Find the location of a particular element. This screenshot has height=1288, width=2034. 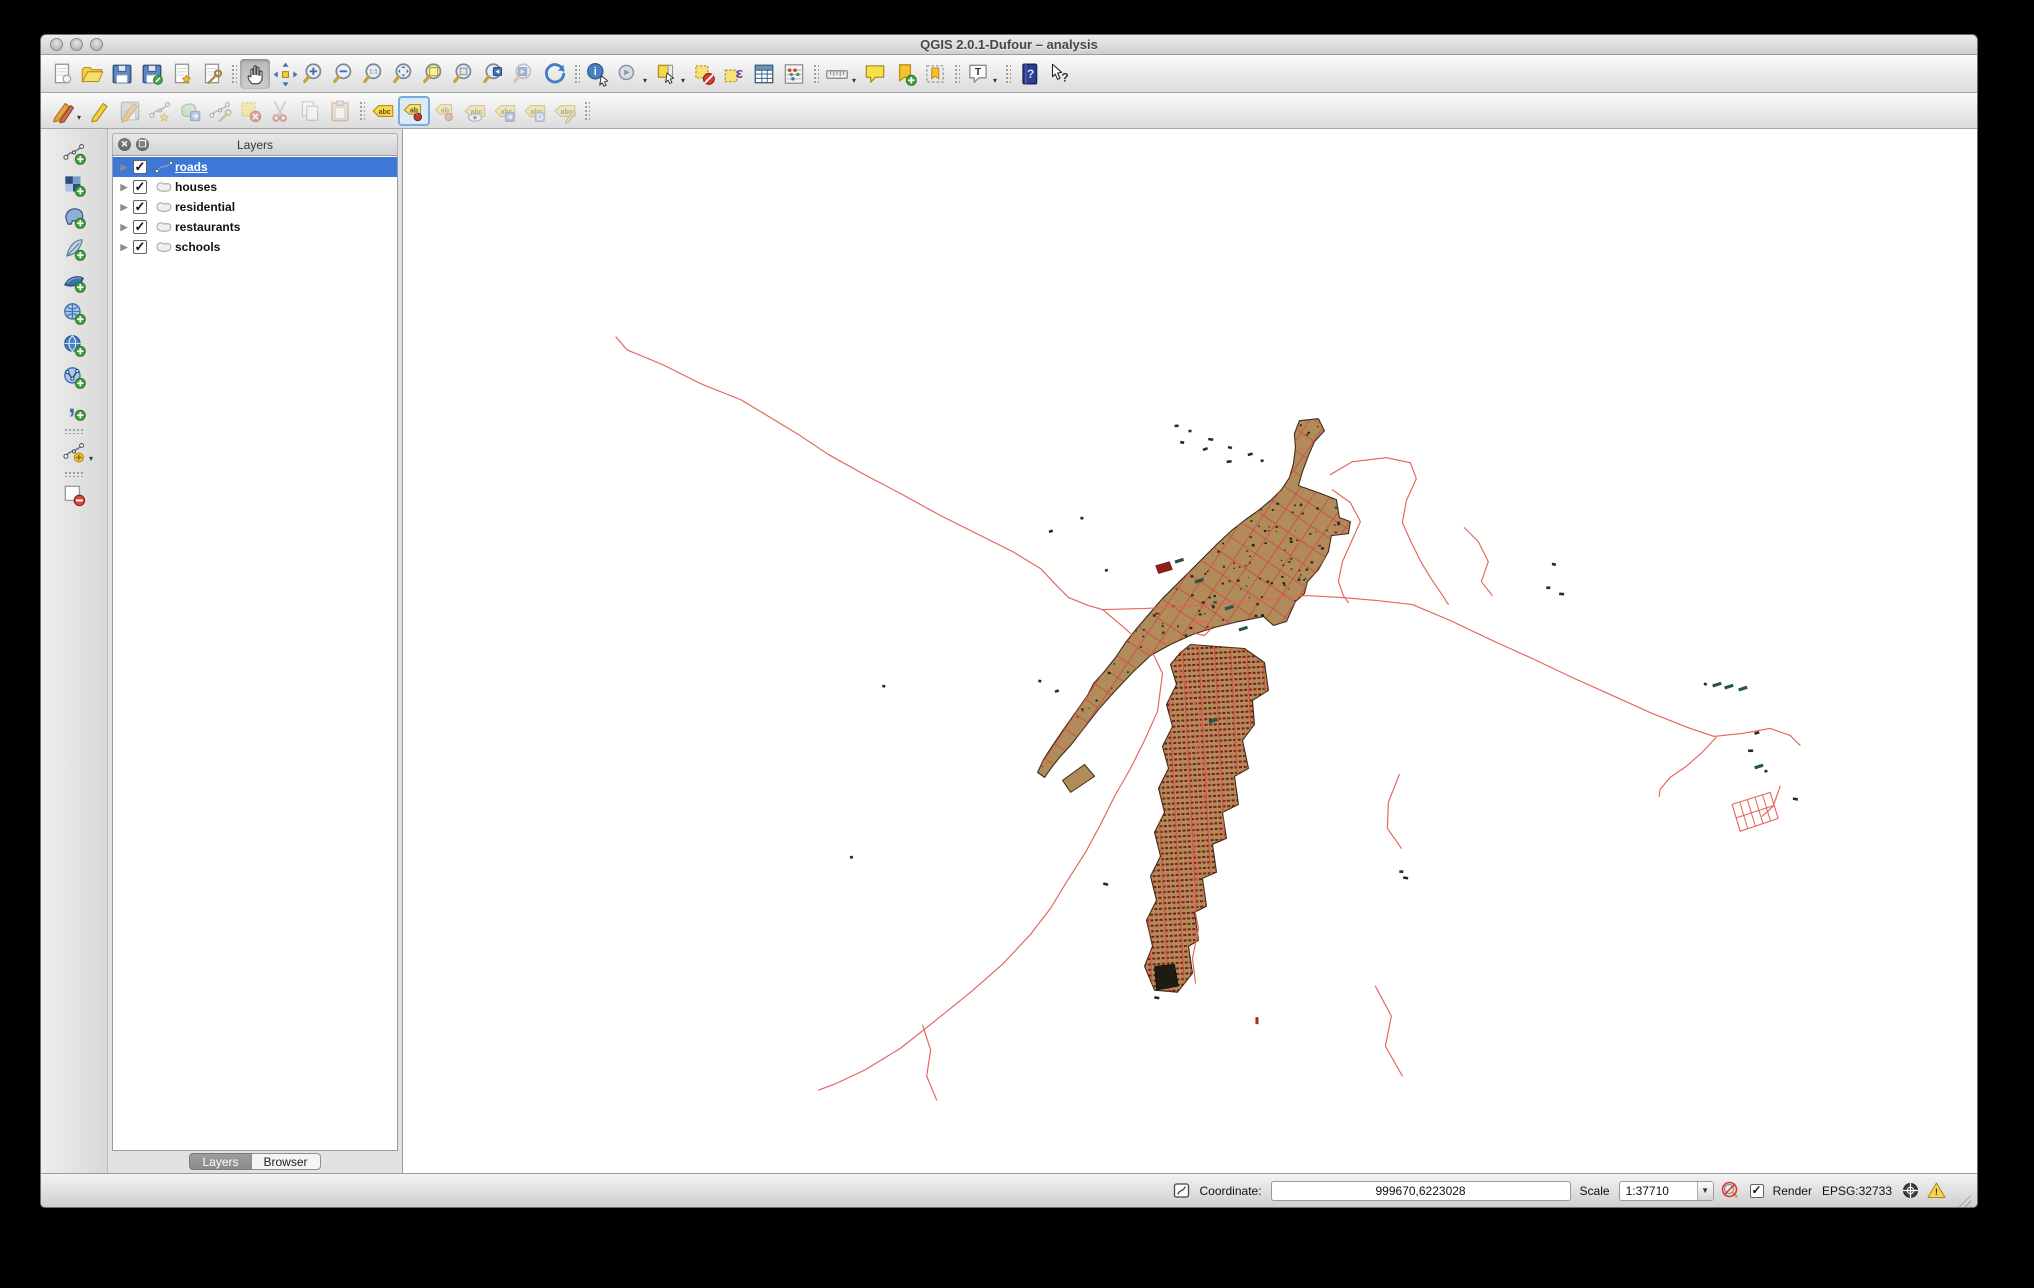

scale-combo: 1:37710 ▼ is located at coordinates (1666, 1190).